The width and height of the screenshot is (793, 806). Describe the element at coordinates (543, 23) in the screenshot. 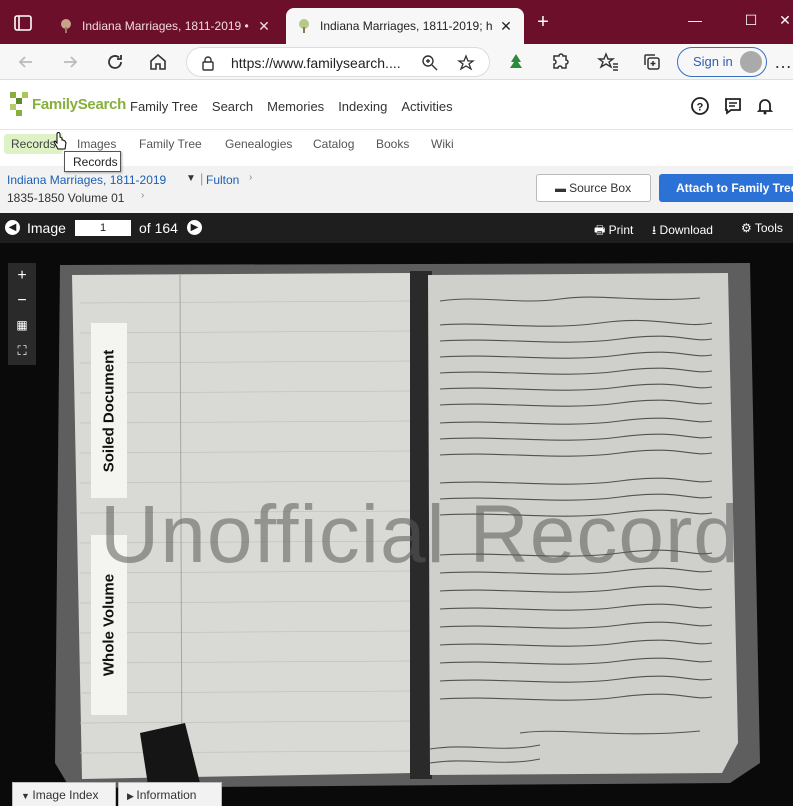

I see `new-tab-button: +` at that location.